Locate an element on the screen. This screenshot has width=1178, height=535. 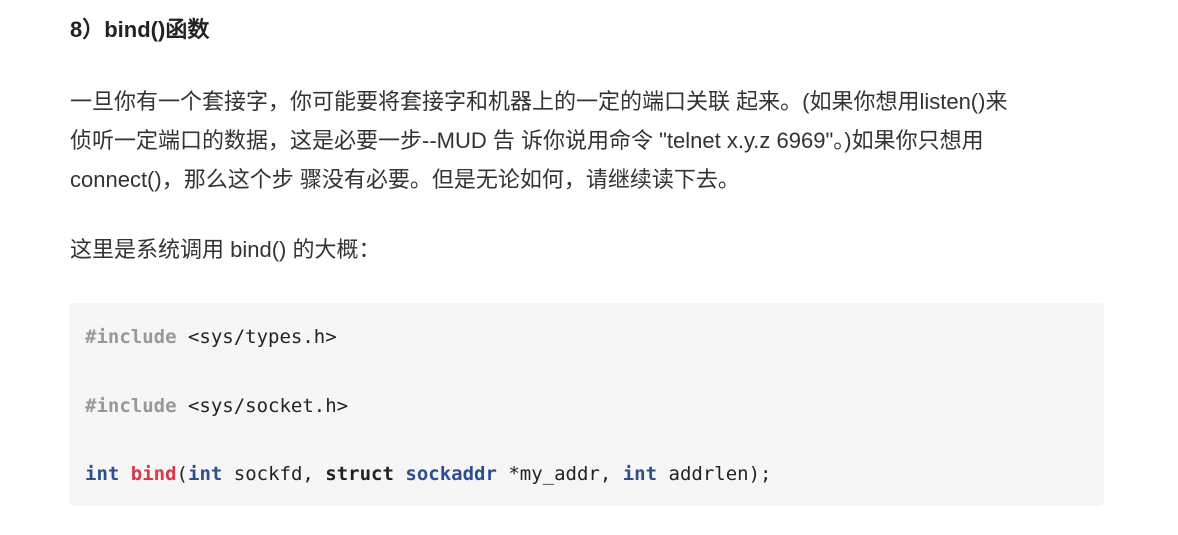
param-text: *my_addr, is located at coordinates (559, 474).